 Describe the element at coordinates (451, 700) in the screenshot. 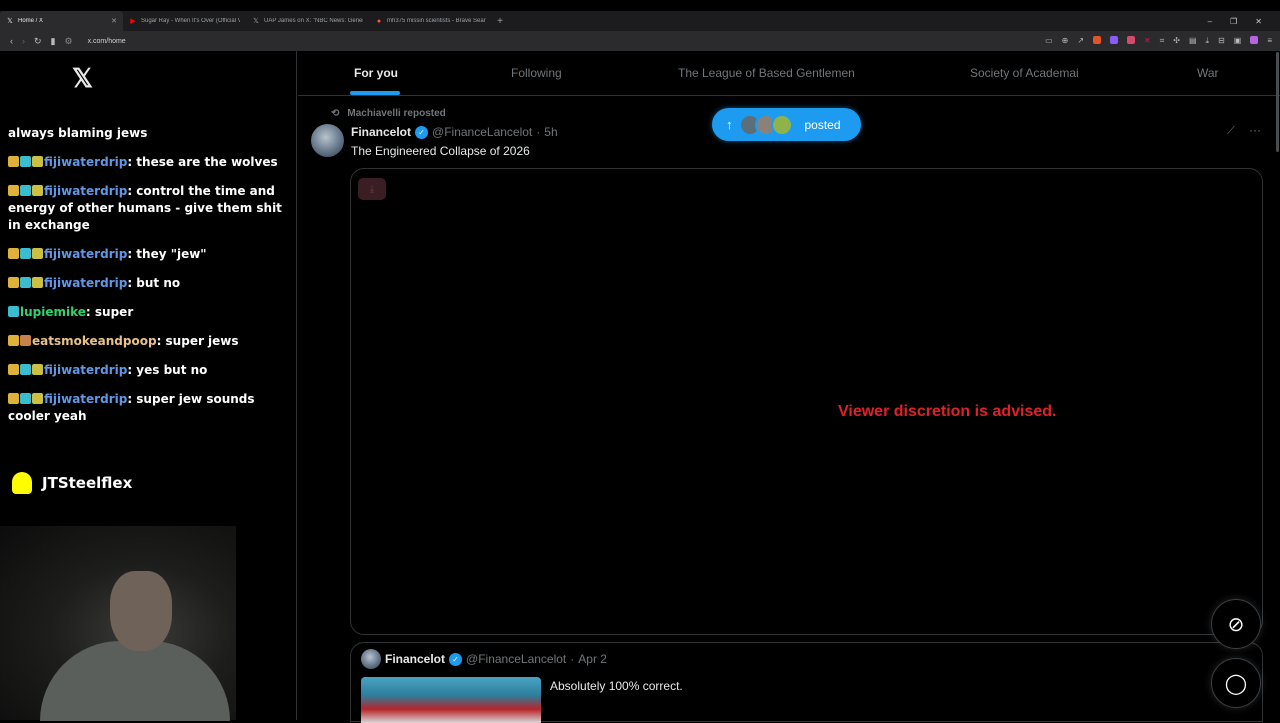

I see `quote-thumbnail` at that location.